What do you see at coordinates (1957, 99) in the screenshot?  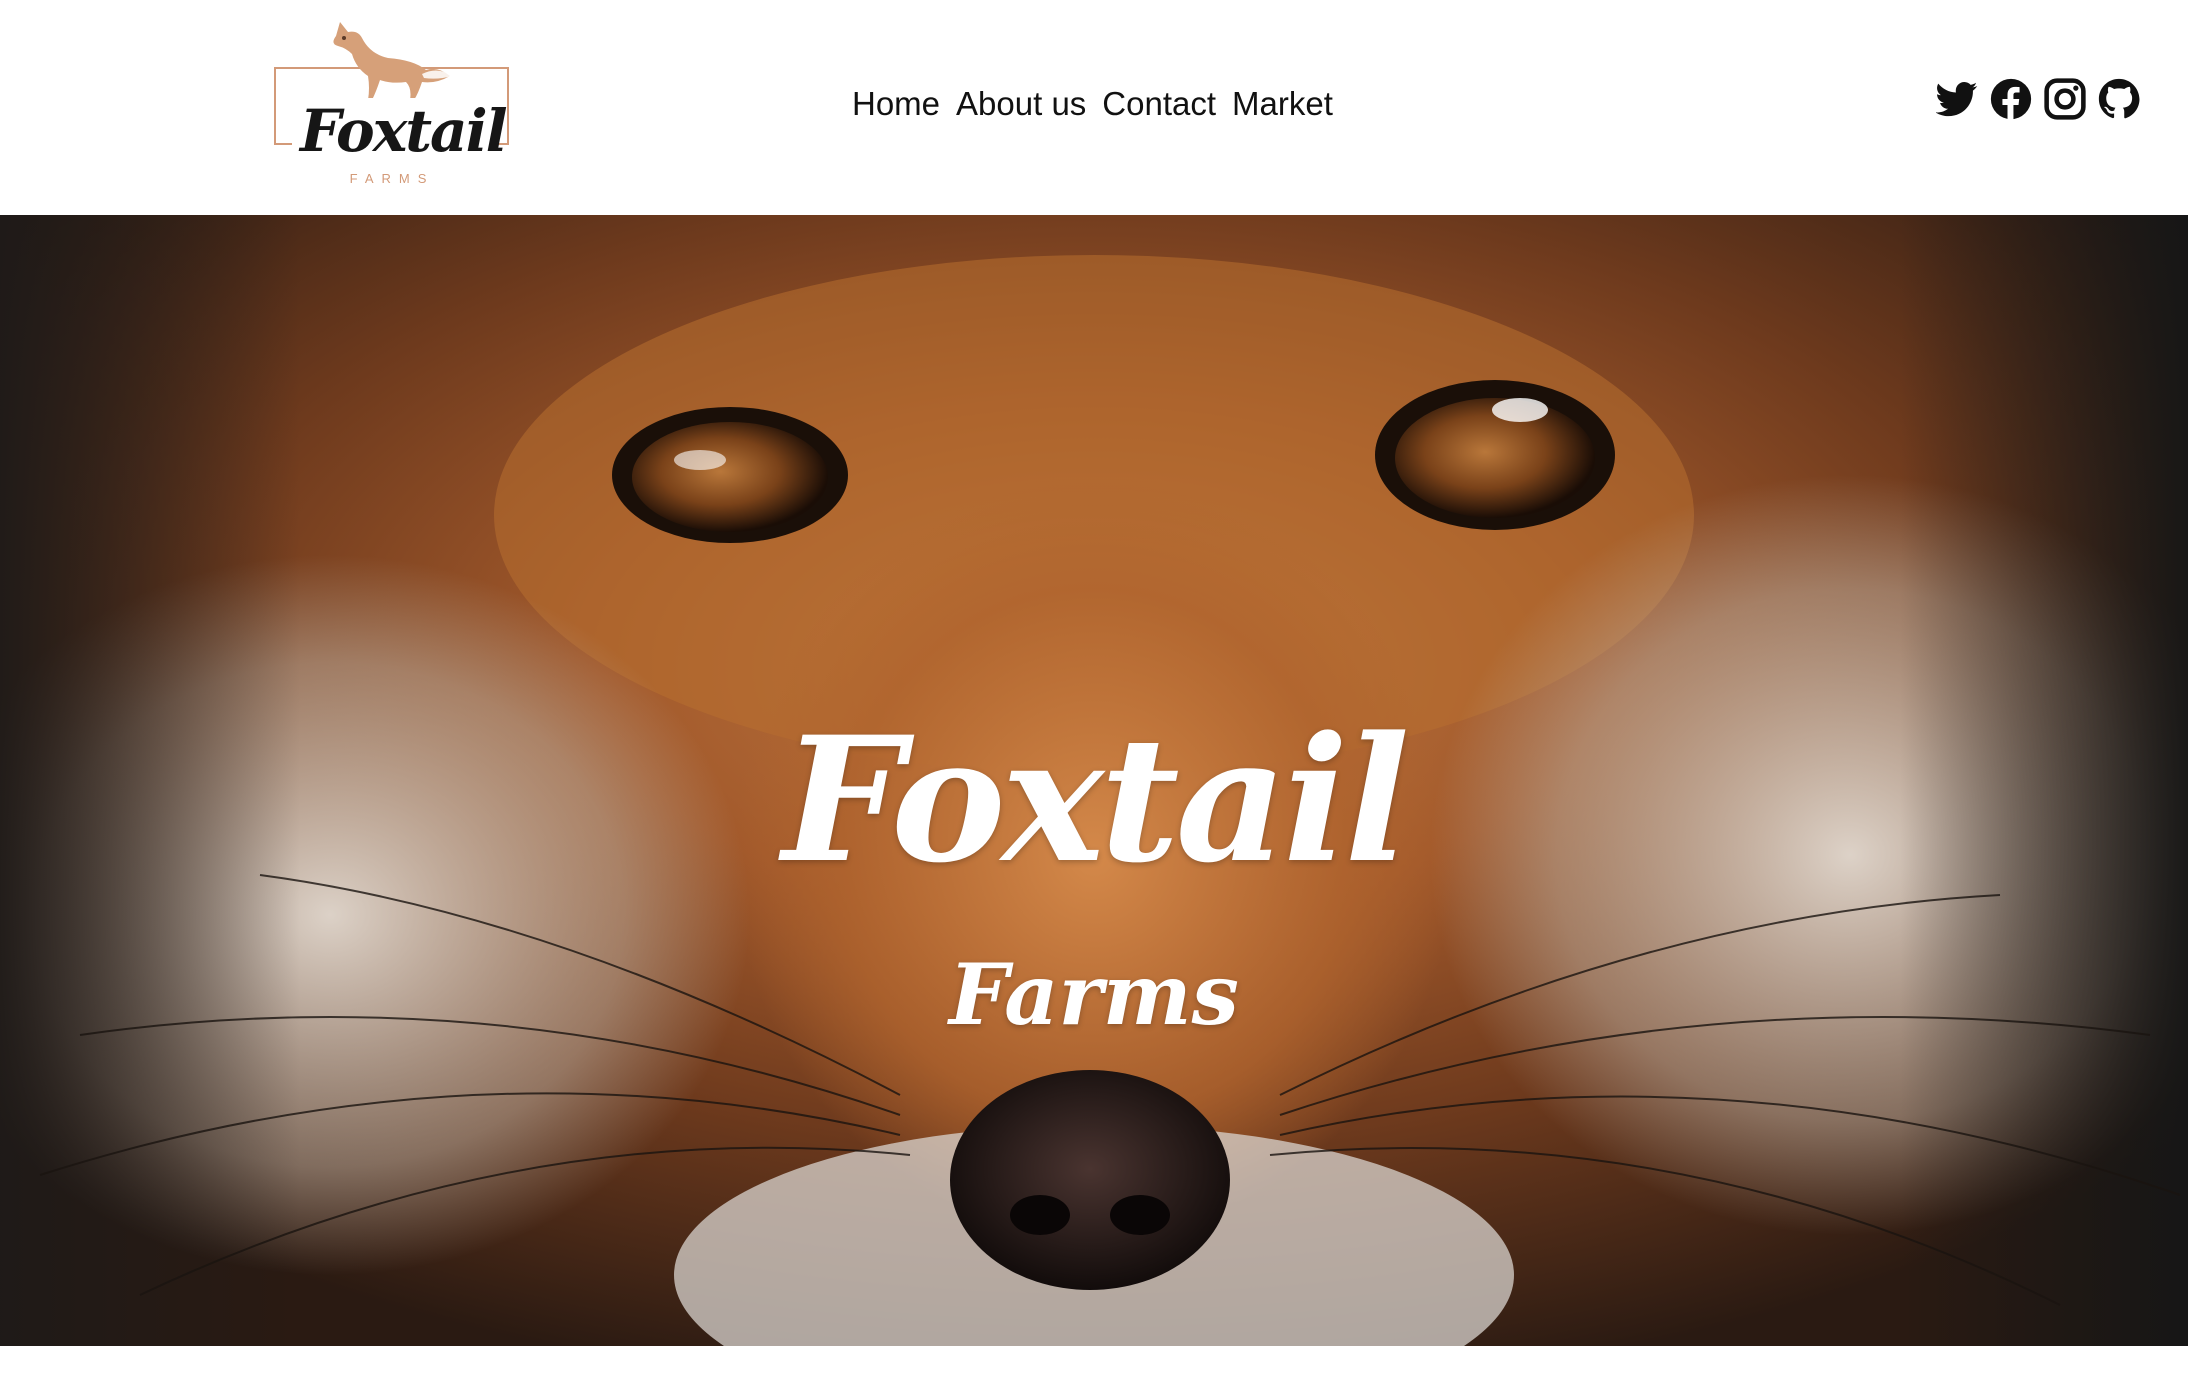 I see `twitter-icon` at bounding box center [1957, 99].